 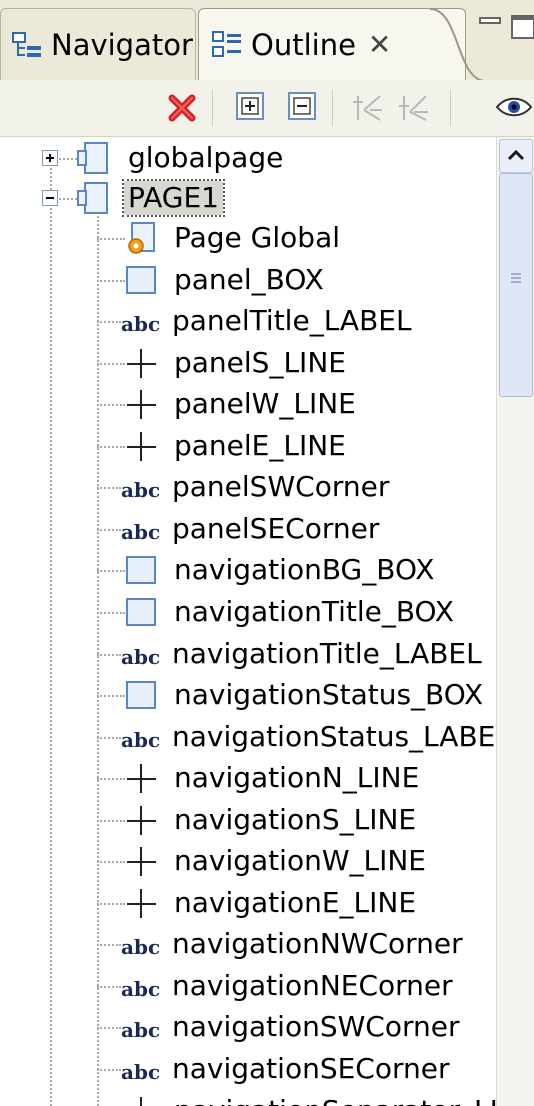 I want to click on minimize-icon, so click(x=491, y=27).